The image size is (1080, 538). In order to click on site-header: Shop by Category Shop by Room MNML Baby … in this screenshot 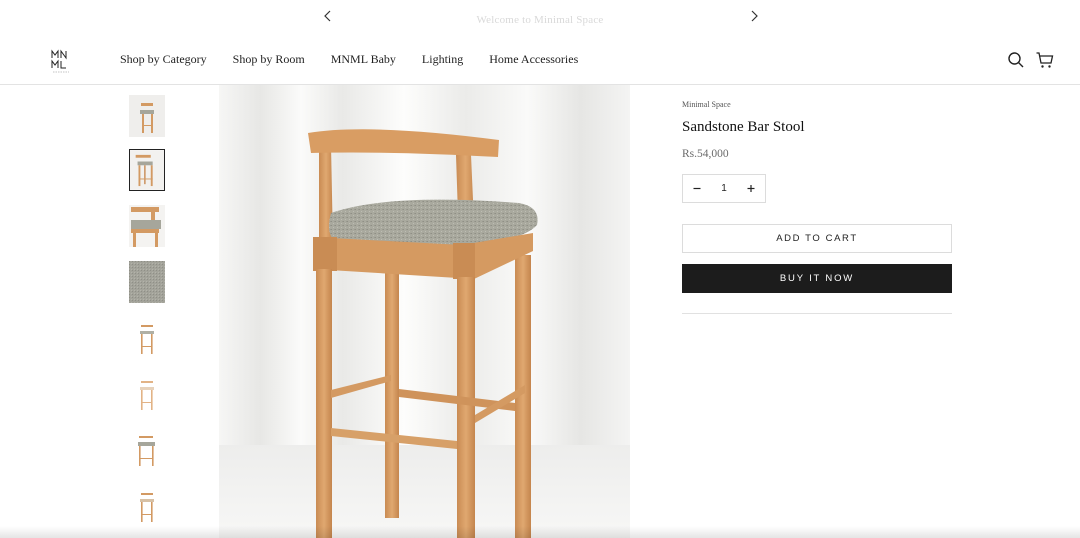, I will do `click(540, 60)`.